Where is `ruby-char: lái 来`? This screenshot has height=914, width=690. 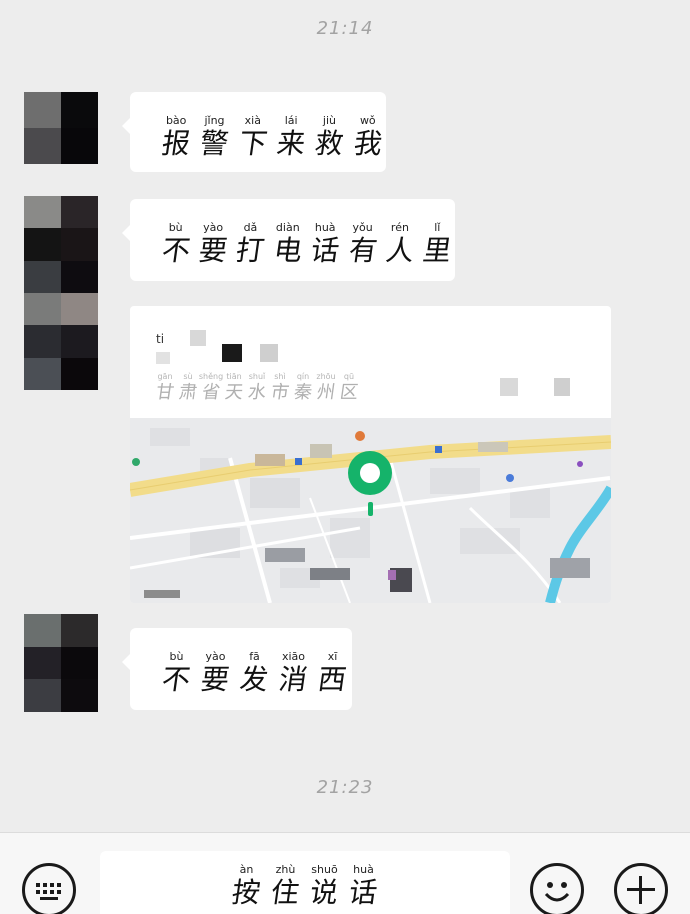 ruby-char: lái 来 is located at coordinates (291, 137).